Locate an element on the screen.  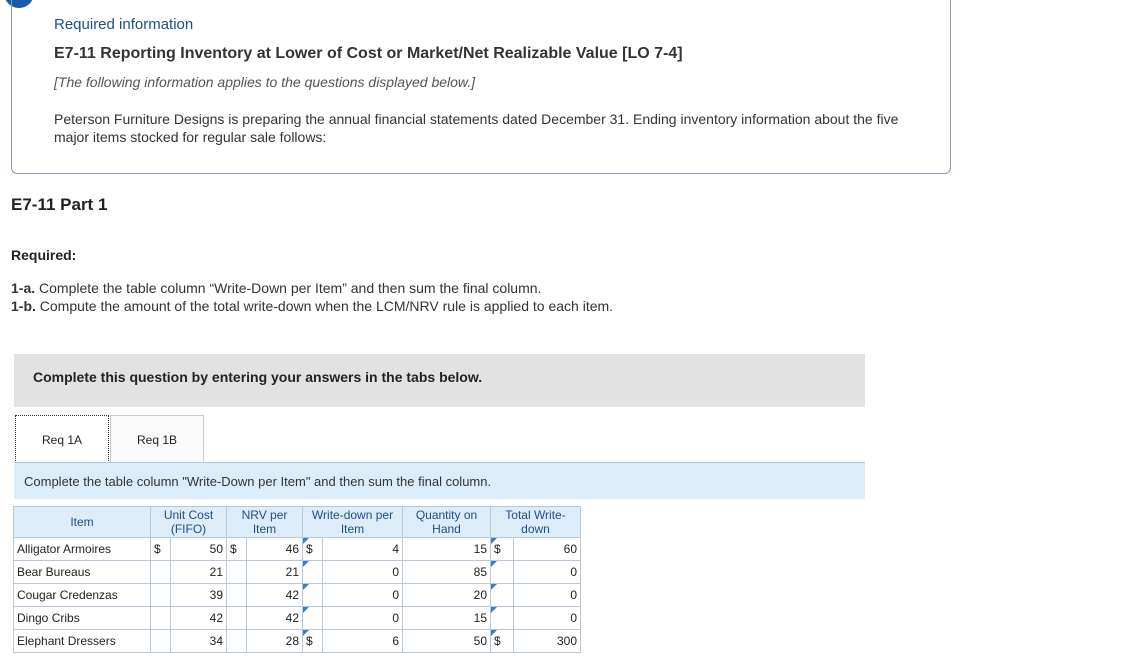
required-label: Required: is located at coordinates (44, 255).